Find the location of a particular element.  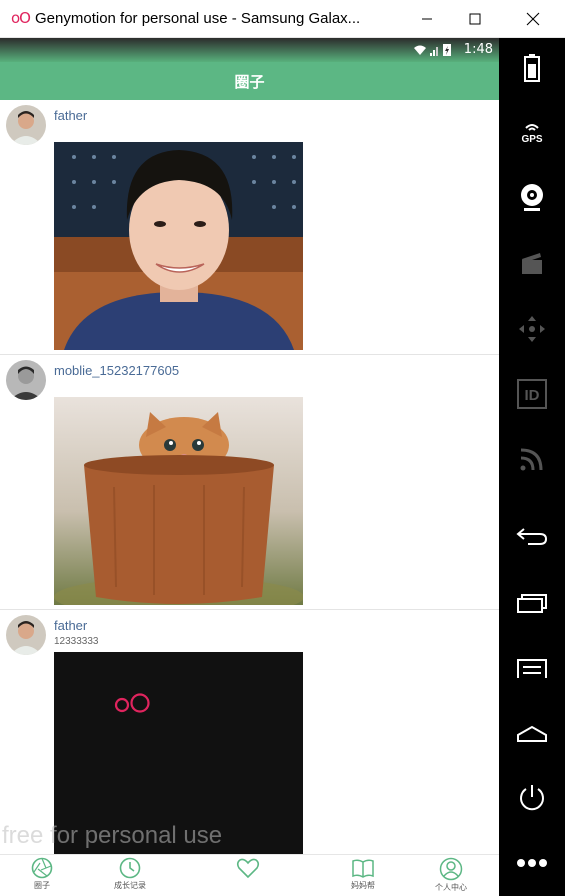

home-button is located at coordinates (532, 734).